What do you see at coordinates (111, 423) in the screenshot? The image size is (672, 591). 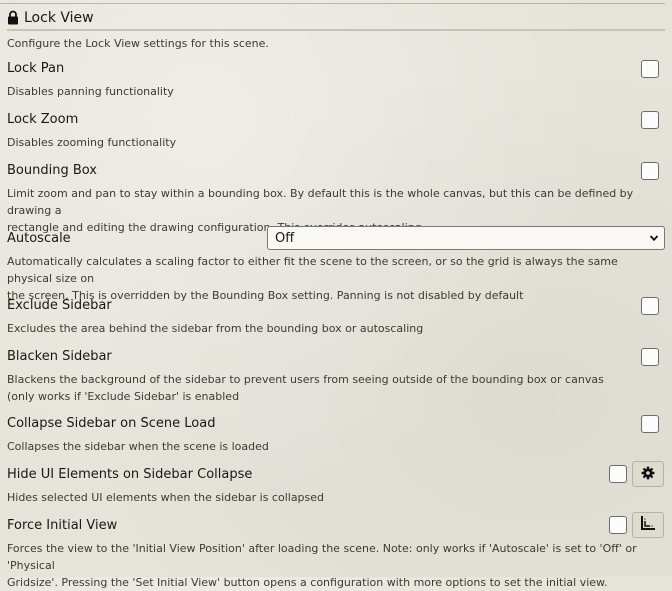 I see `collapse-sidebar-label: Collapse Sidebar on Scene Load` at bounding box center [111, 423].